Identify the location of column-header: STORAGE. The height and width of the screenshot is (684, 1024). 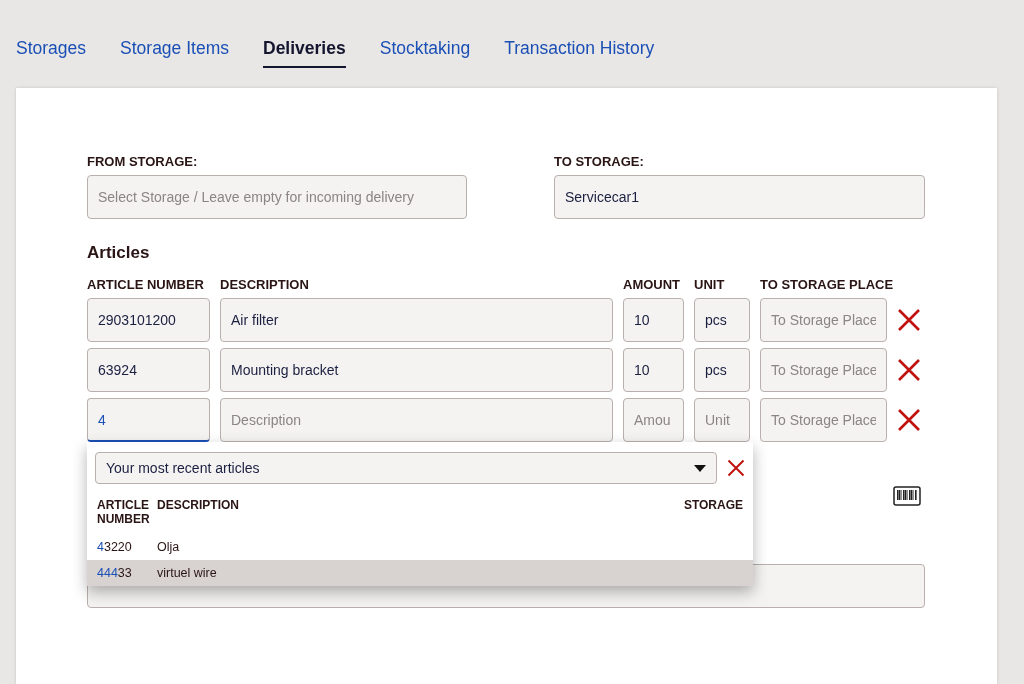
(713, 506).